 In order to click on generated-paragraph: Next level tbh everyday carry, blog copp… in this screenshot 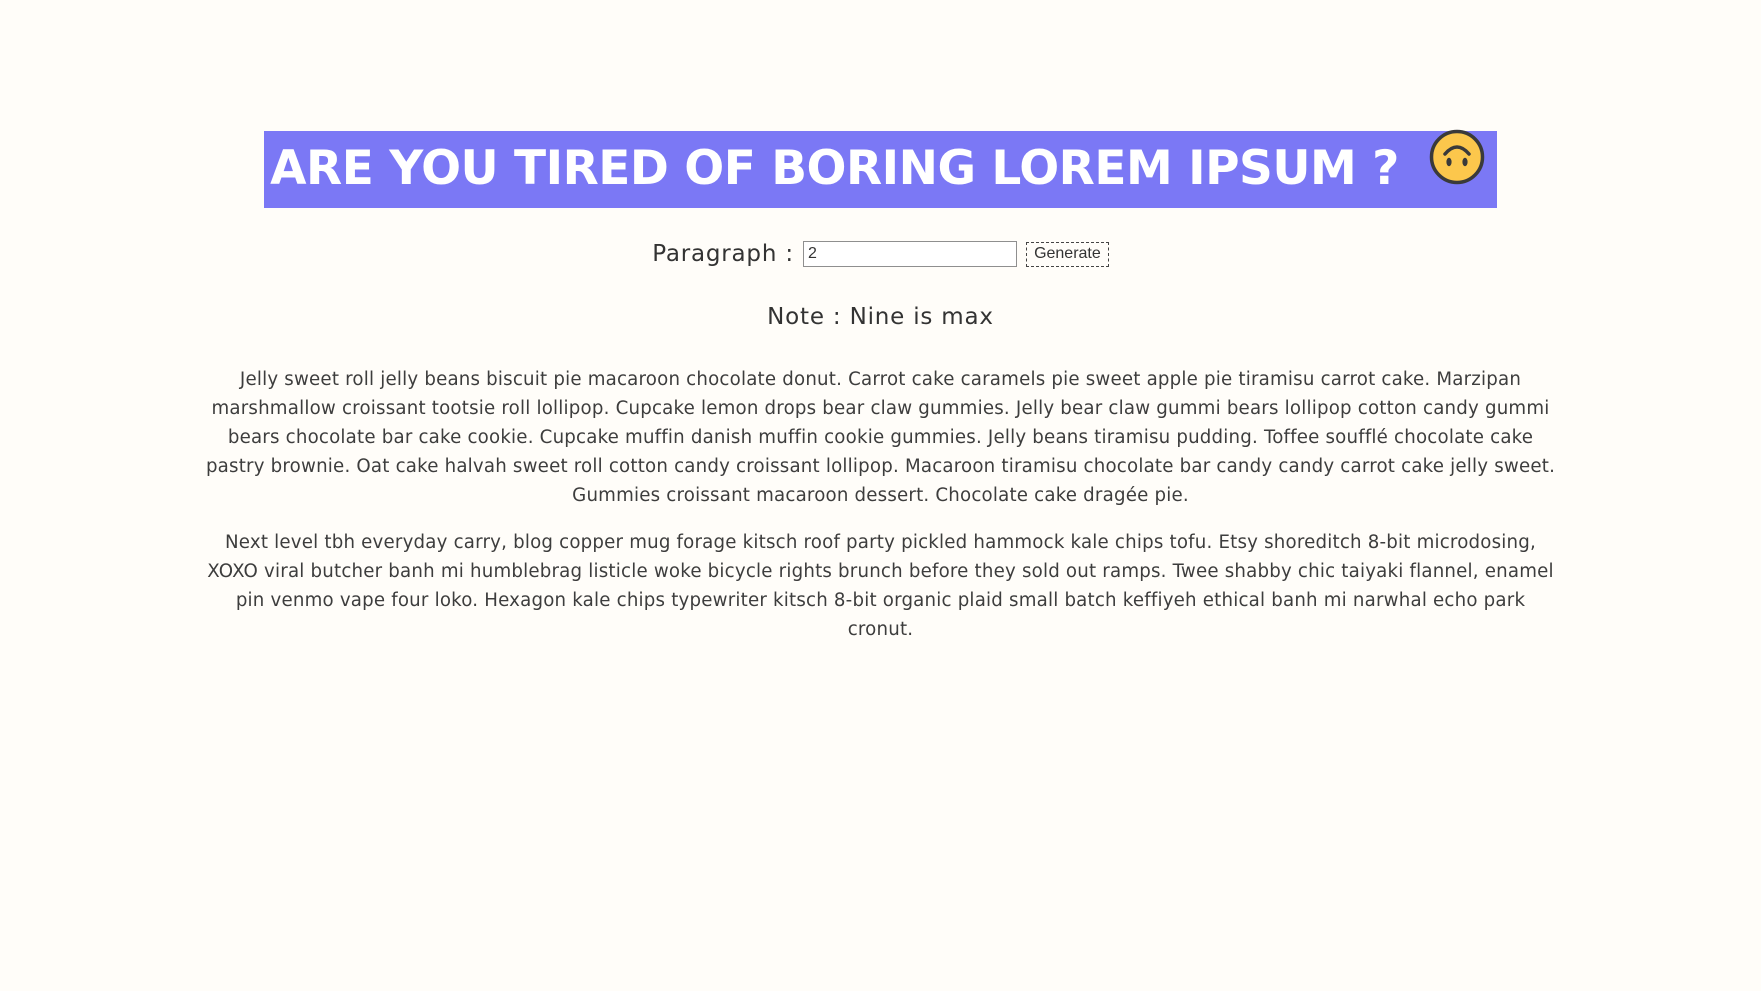, I will do `click(880, 586)`.